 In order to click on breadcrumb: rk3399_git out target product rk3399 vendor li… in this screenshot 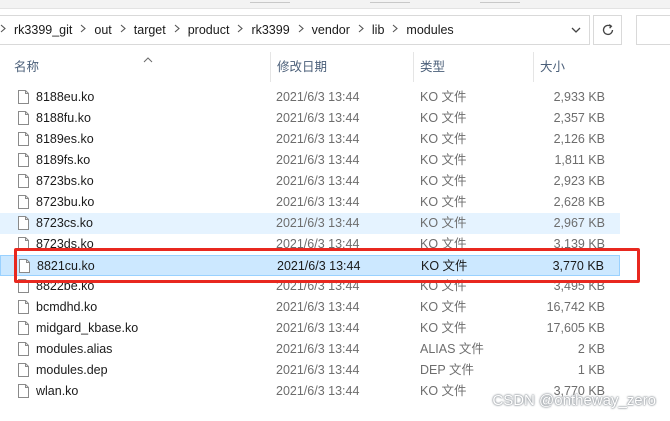, I will do `click(230, 30)`.